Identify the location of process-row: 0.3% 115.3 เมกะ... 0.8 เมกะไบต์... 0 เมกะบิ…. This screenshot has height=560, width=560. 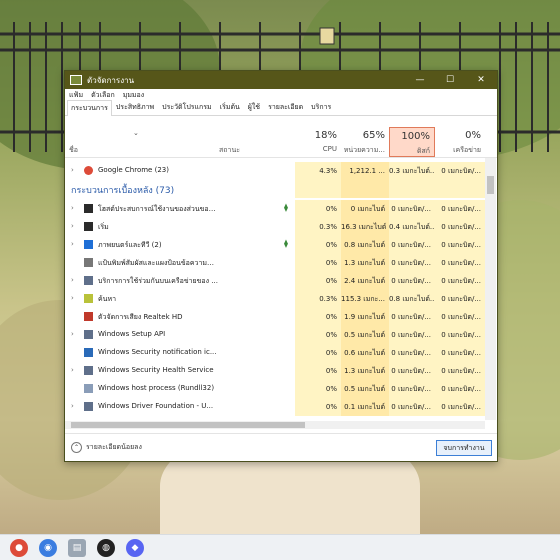
(275, 299).